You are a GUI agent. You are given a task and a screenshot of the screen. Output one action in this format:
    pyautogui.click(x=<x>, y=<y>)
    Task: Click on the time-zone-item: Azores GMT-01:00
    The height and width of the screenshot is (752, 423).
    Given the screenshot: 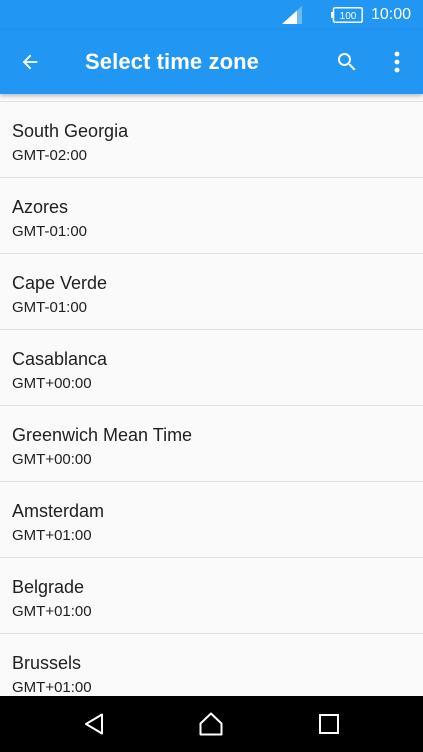 What is the action you would take?
    pyautogui.click(x=211, y=216)
    